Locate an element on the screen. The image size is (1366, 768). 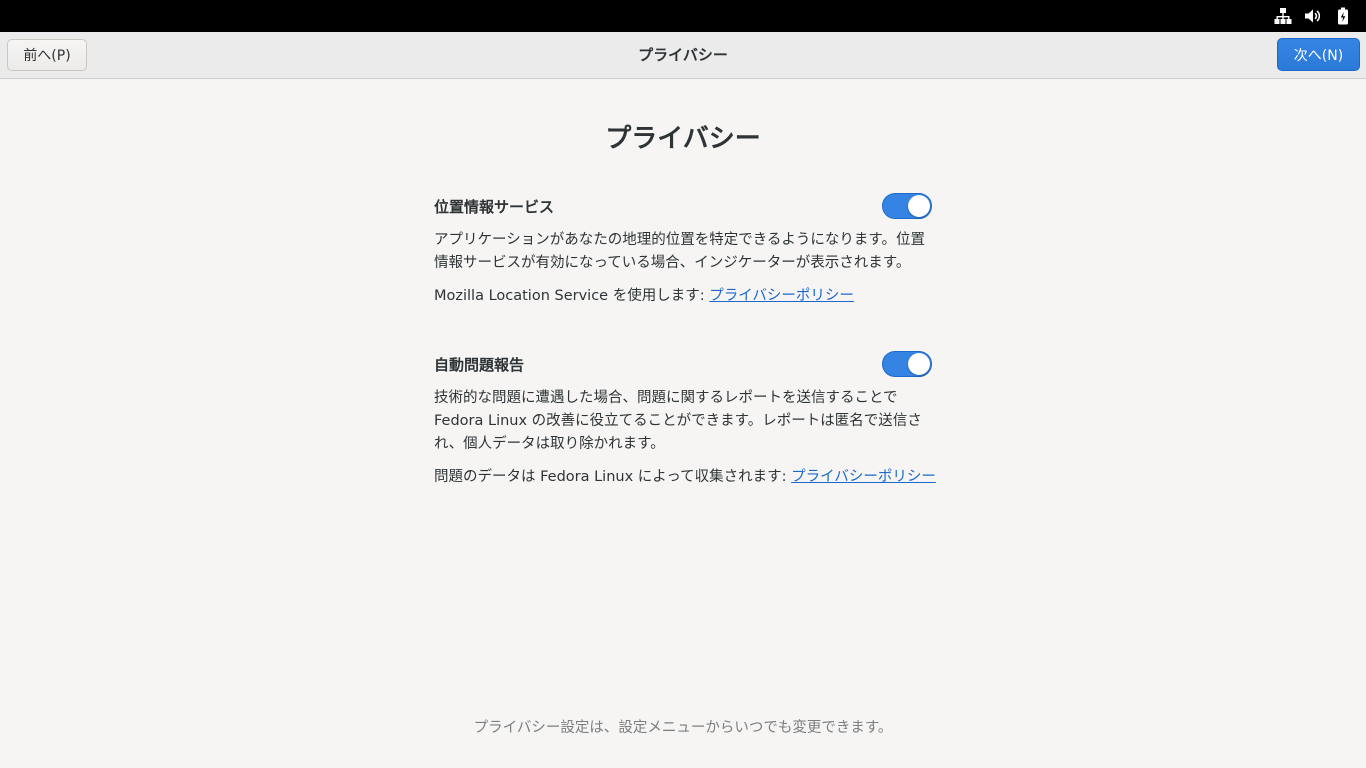
location-services-title: 位置情報サービス is located at coordinates (494, 207).